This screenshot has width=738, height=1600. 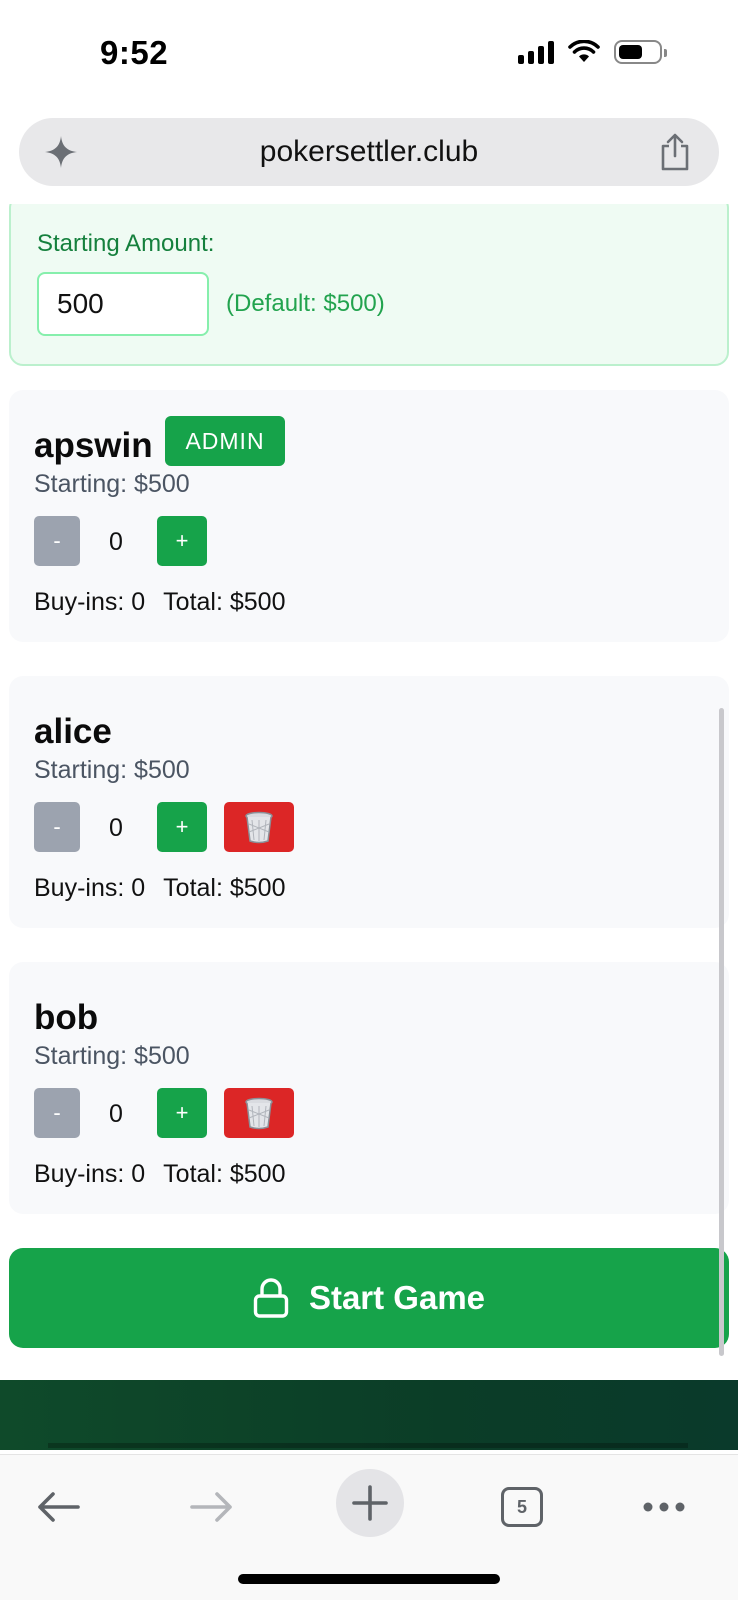 I want to click on status-time: 9:52, so click(x=134, y=52).